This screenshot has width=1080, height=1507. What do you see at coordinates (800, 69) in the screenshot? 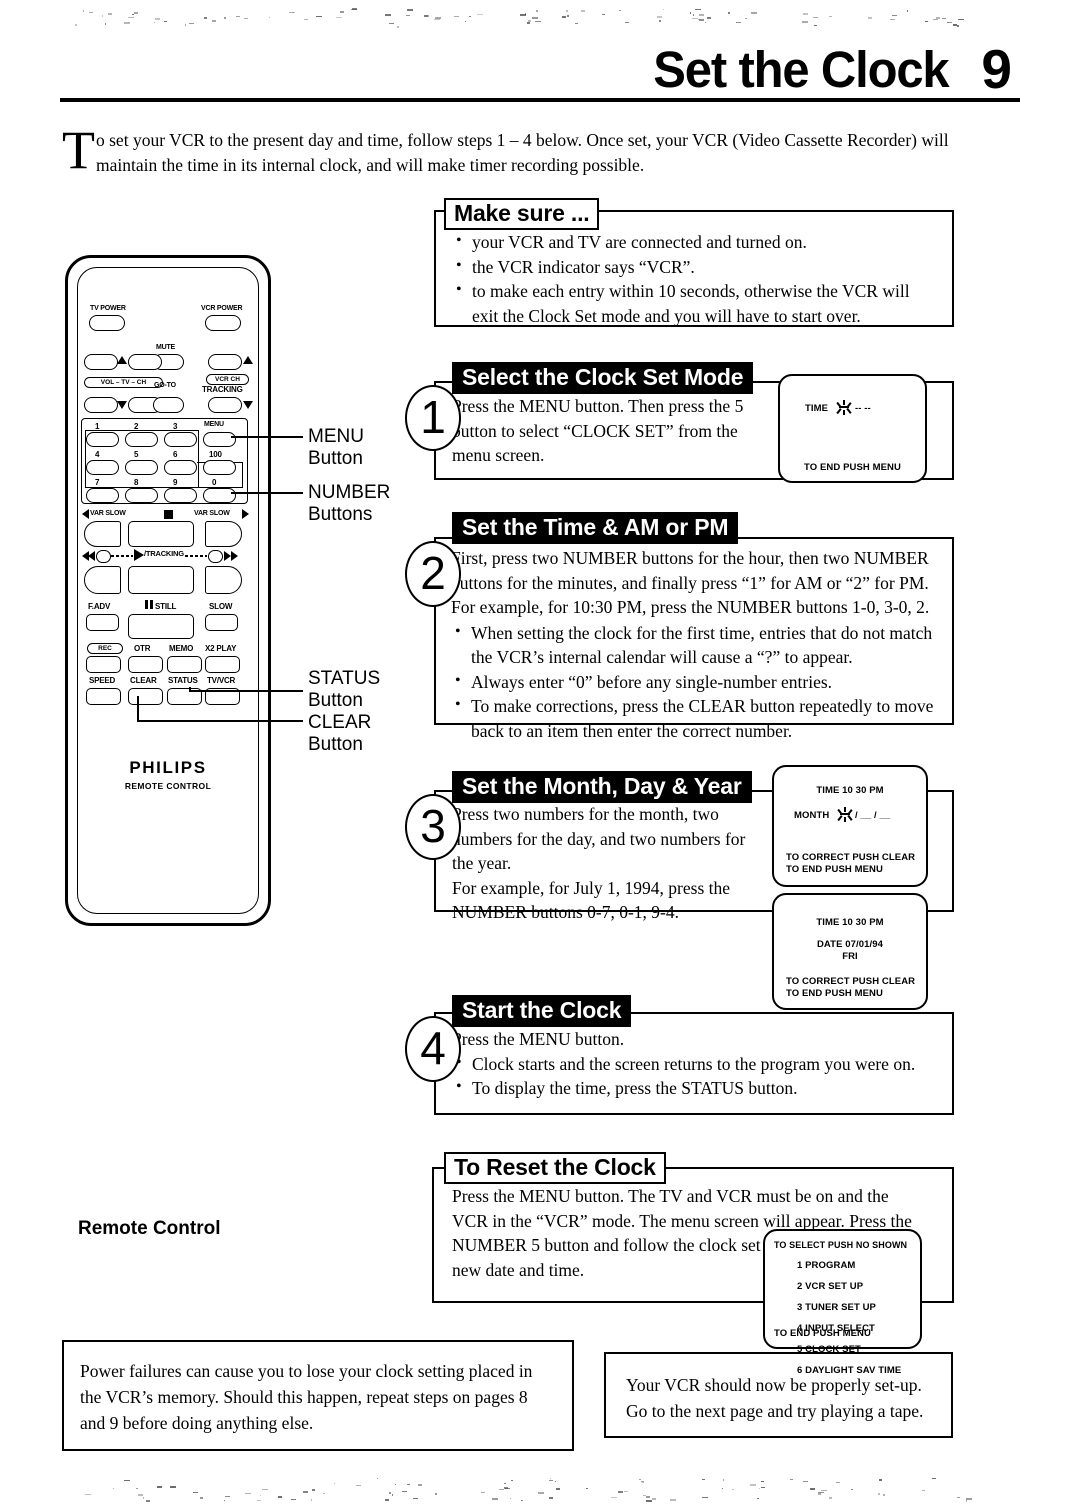
I see `page-title: Set the Clock` at bounding box center [800, 69].